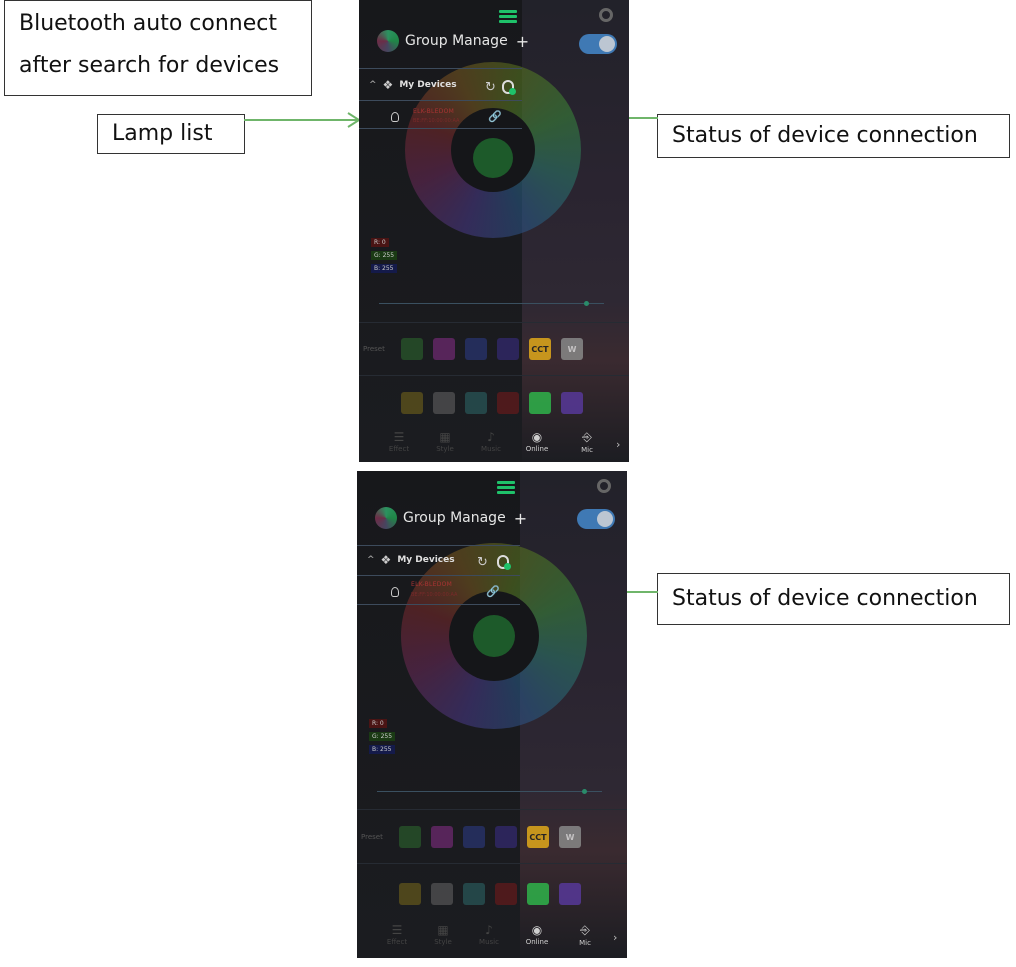 The height and width of the screenshot is (967, 1016). What do you see at coordinates (825, 135) in the screenshot?
I see `callout-status-top-label: Status of device connection` at bounding box center [825, 135].